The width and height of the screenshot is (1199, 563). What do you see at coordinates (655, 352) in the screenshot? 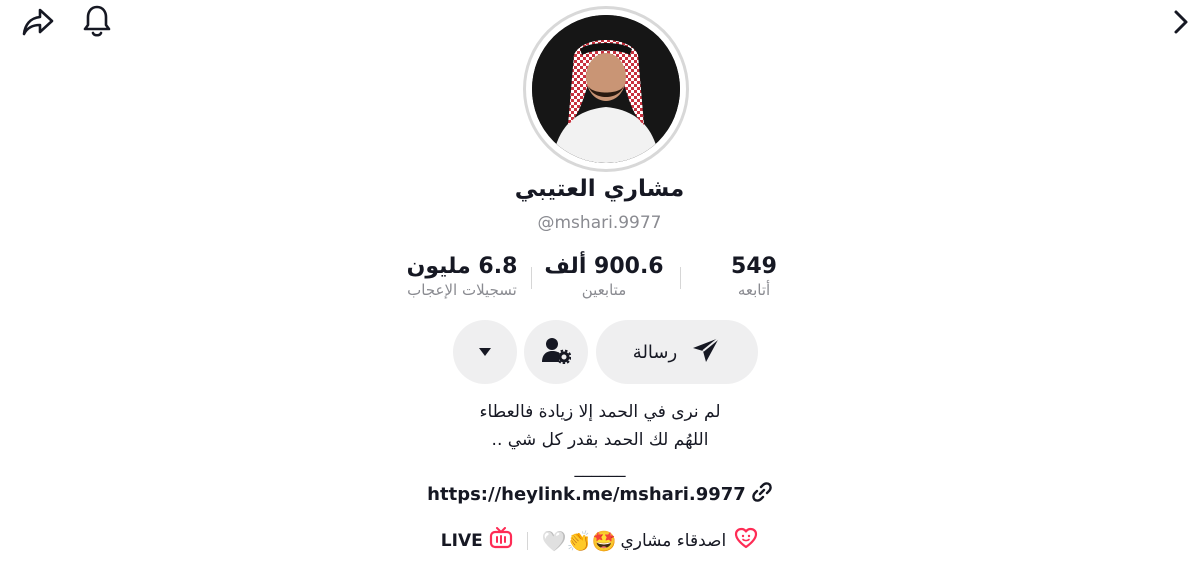
I see `message-label: رسالة` at bounding box center [655, 352].